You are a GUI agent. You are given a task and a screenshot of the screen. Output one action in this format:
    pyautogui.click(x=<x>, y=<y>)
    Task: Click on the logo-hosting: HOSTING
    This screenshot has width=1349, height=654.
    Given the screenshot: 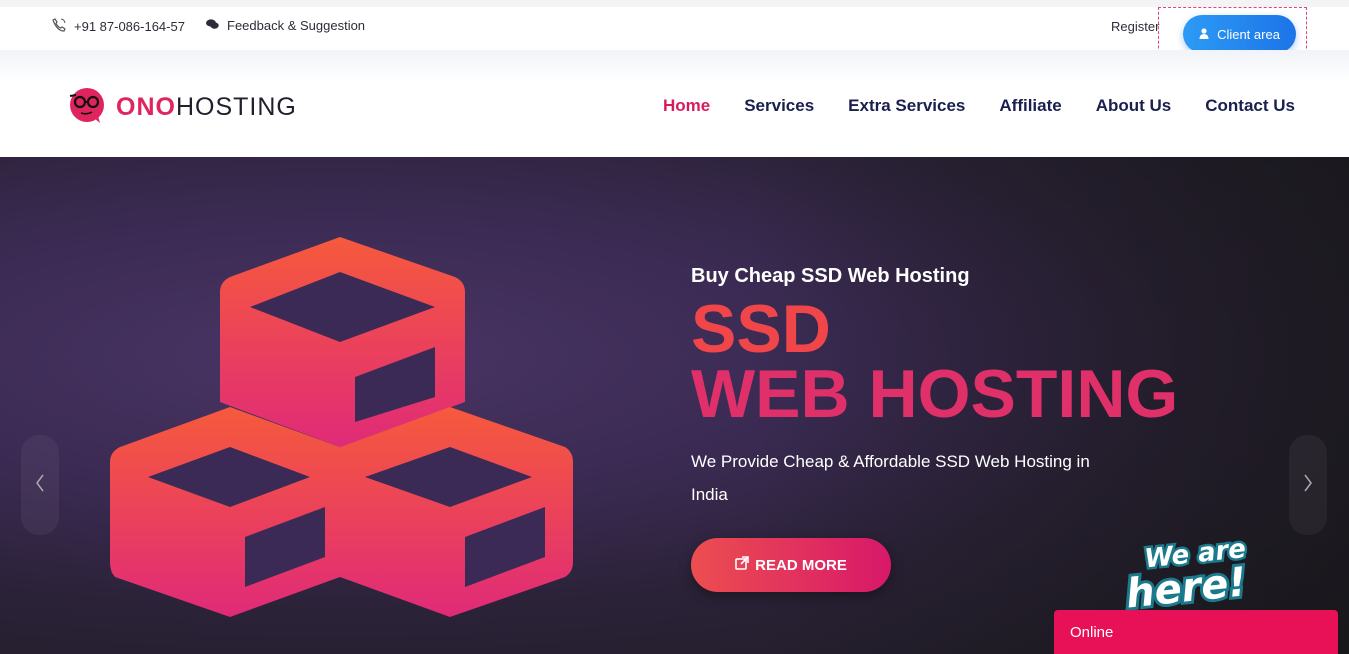 What is the action you would take?
    pyautogui.click(x=236, y=107)
    